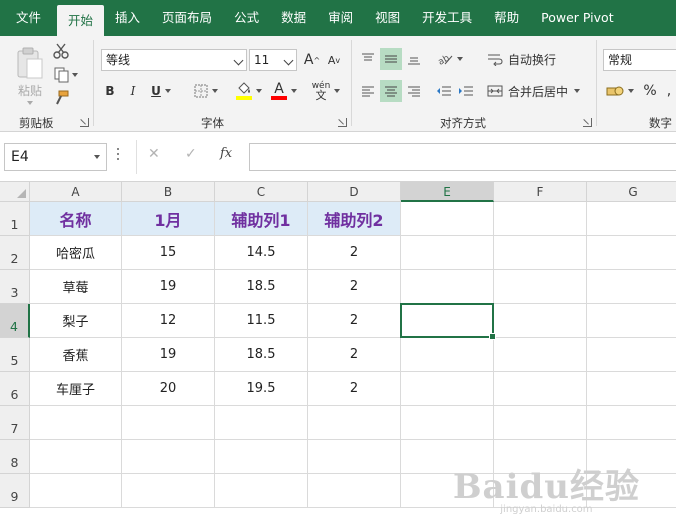 The height and width of the screenshot is (525, 676). What do you see at coordinates (631, 355) in the screenshot?
I see `cell-G5` at bounding box center [631, 355].